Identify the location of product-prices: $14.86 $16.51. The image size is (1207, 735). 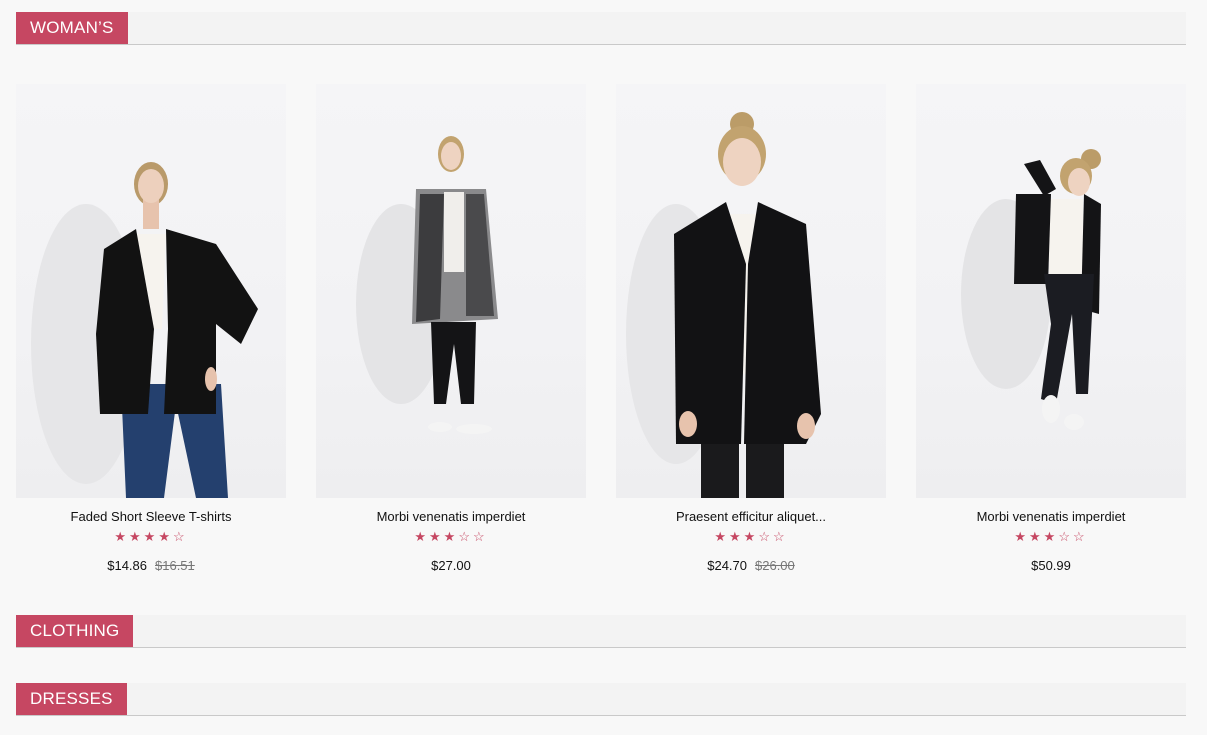
(151, 565).